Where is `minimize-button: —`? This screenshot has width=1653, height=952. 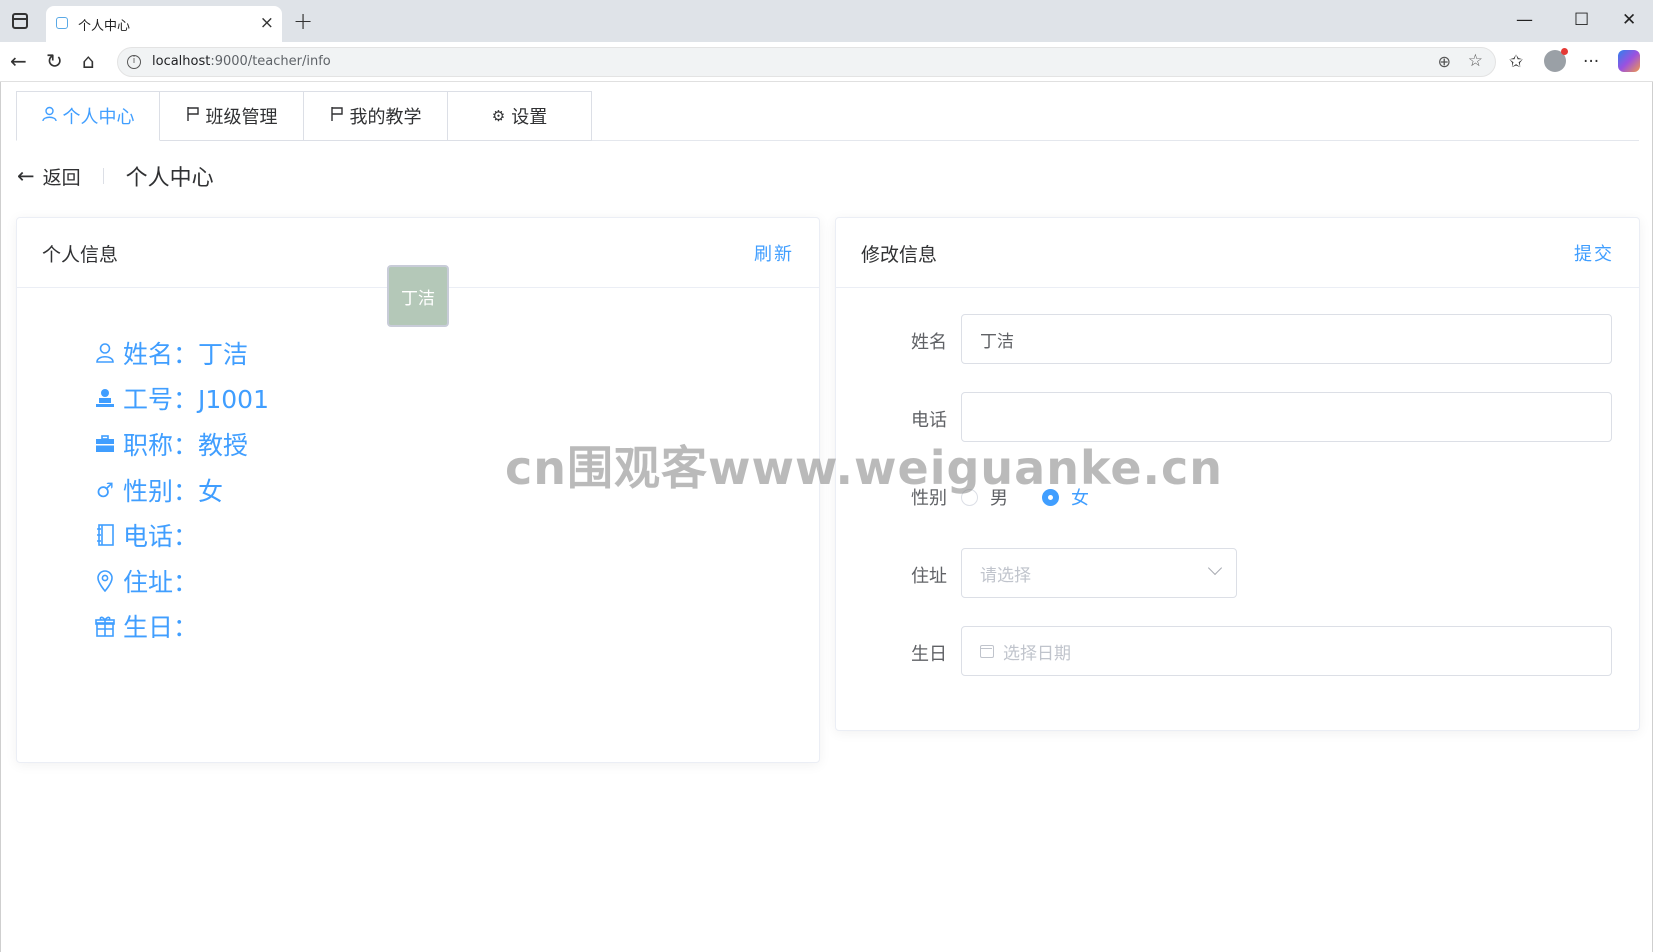
minimize-button: — is located at coordinates (1524, 20).